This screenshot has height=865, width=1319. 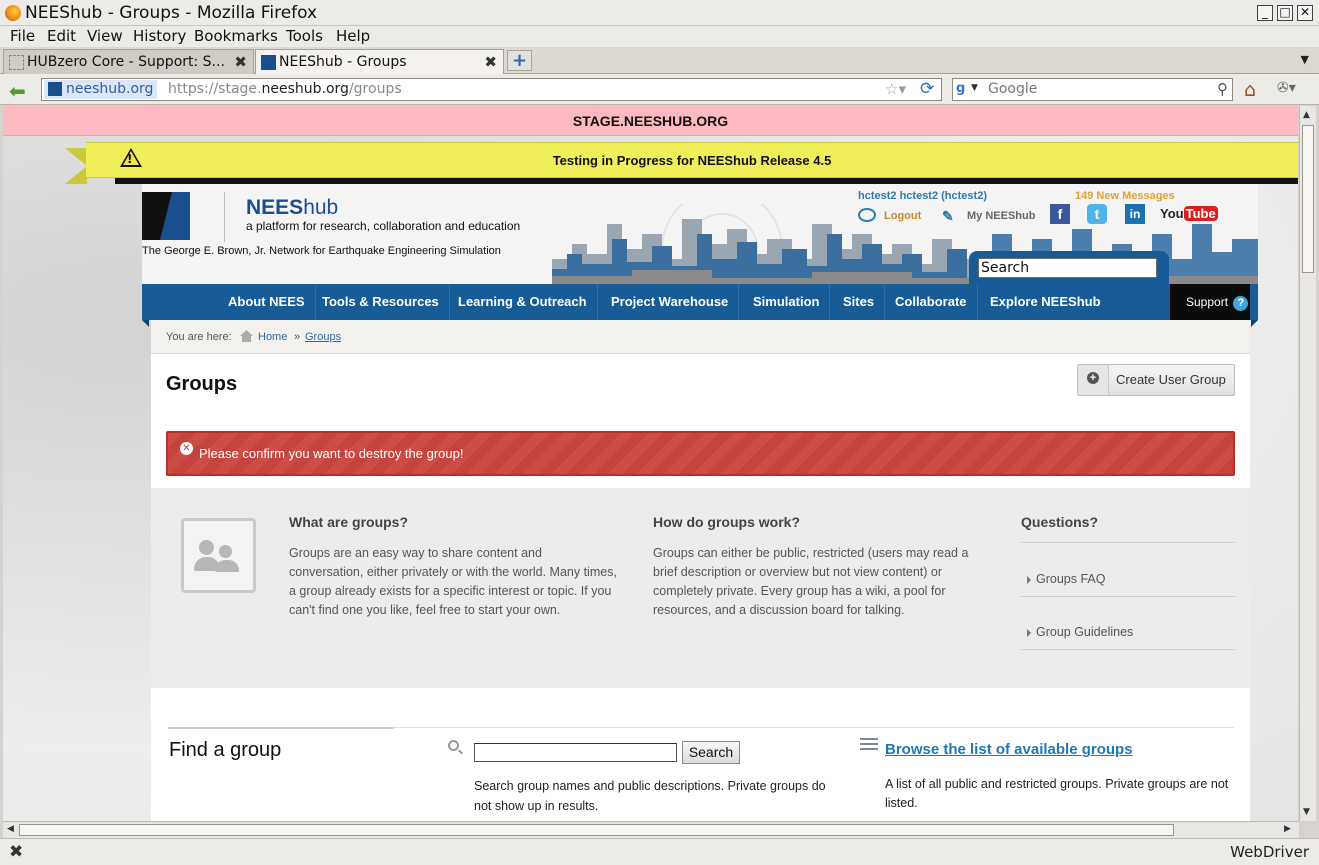 What do you see at coordinates (1305, 59) in the screenshot?
I see `tab-list-dropdown-icon: ▼` at bounding box center [1305, 59].